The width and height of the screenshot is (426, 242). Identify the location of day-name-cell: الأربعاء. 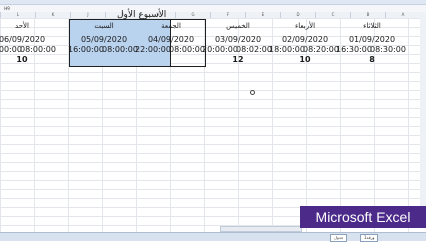
(305, 26).